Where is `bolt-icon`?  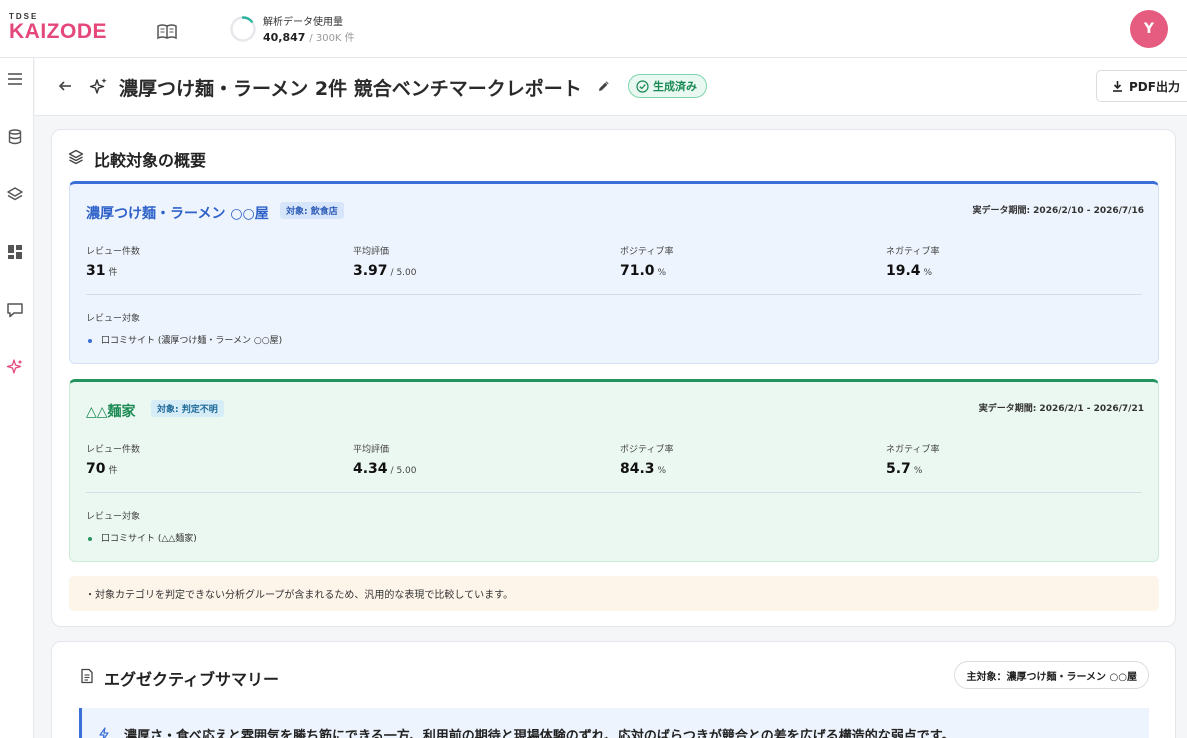 bolt-icon is located at coordinates (104, 732).